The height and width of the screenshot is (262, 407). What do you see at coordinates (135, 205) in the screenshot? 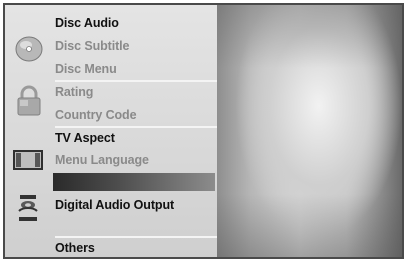
I see `menu-item-digital-audio-output: Digital Audio Output` at bounding box center [135, 205].